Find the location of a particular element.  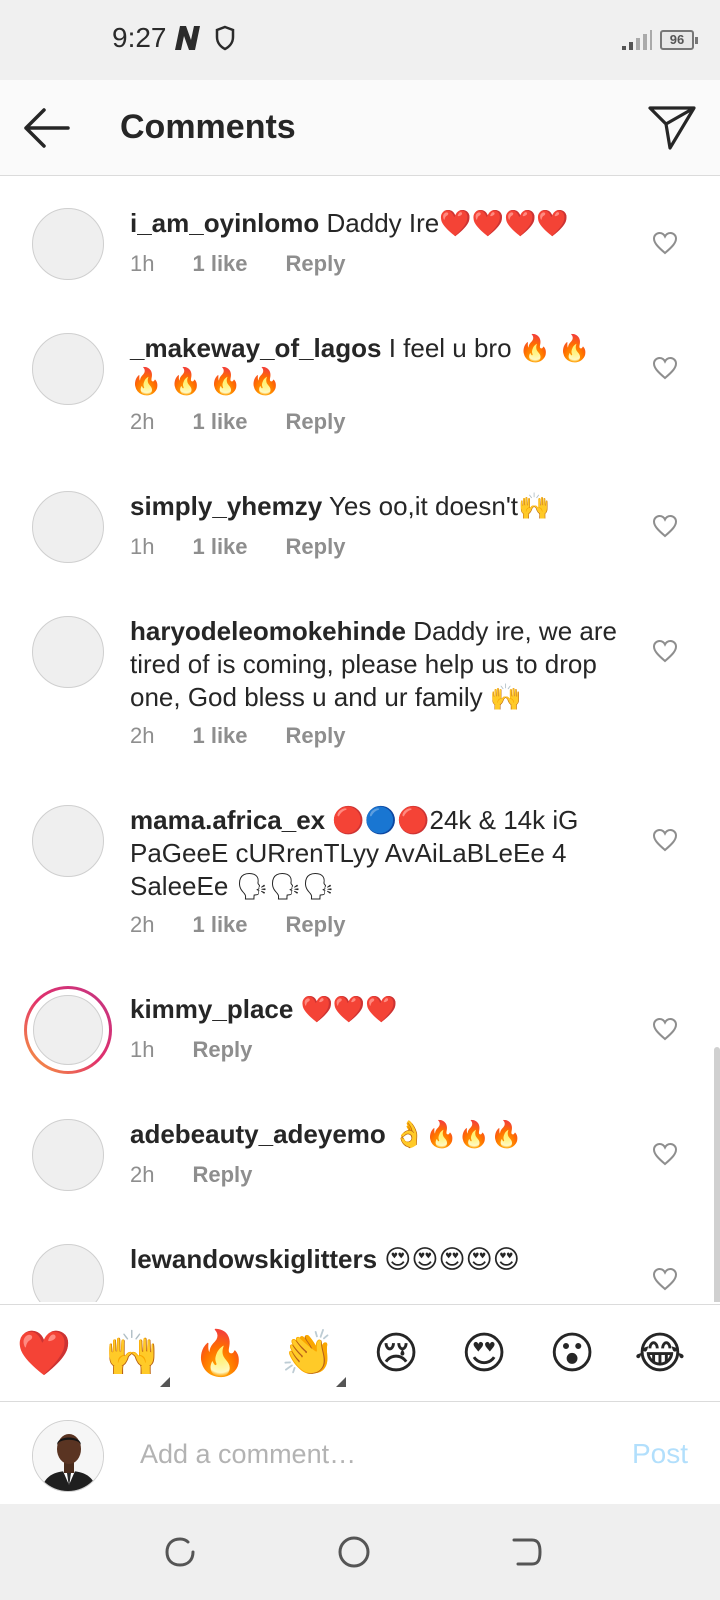

profile-photo-icon is located at coordinates (68, 1456).